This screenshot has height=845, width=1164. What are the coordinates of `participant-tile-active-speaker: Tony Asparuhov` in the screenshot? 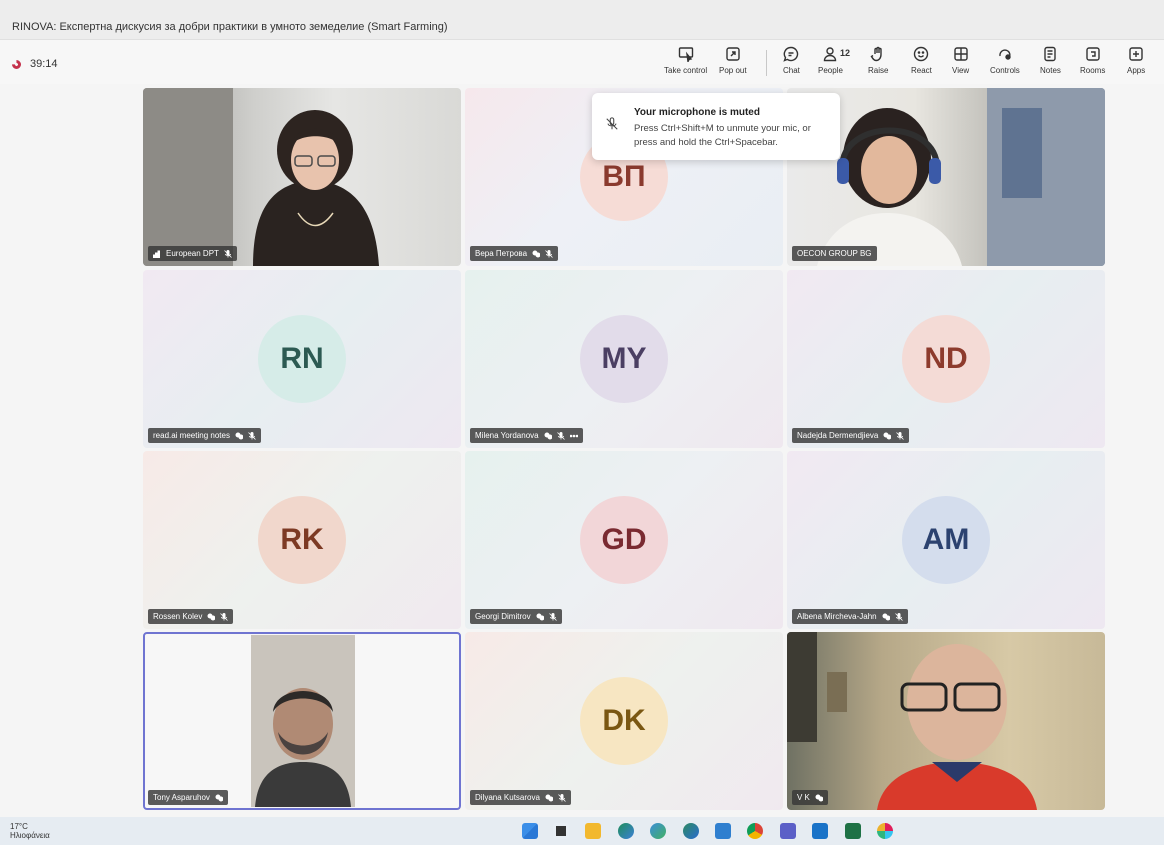 It's located at (302, 721).